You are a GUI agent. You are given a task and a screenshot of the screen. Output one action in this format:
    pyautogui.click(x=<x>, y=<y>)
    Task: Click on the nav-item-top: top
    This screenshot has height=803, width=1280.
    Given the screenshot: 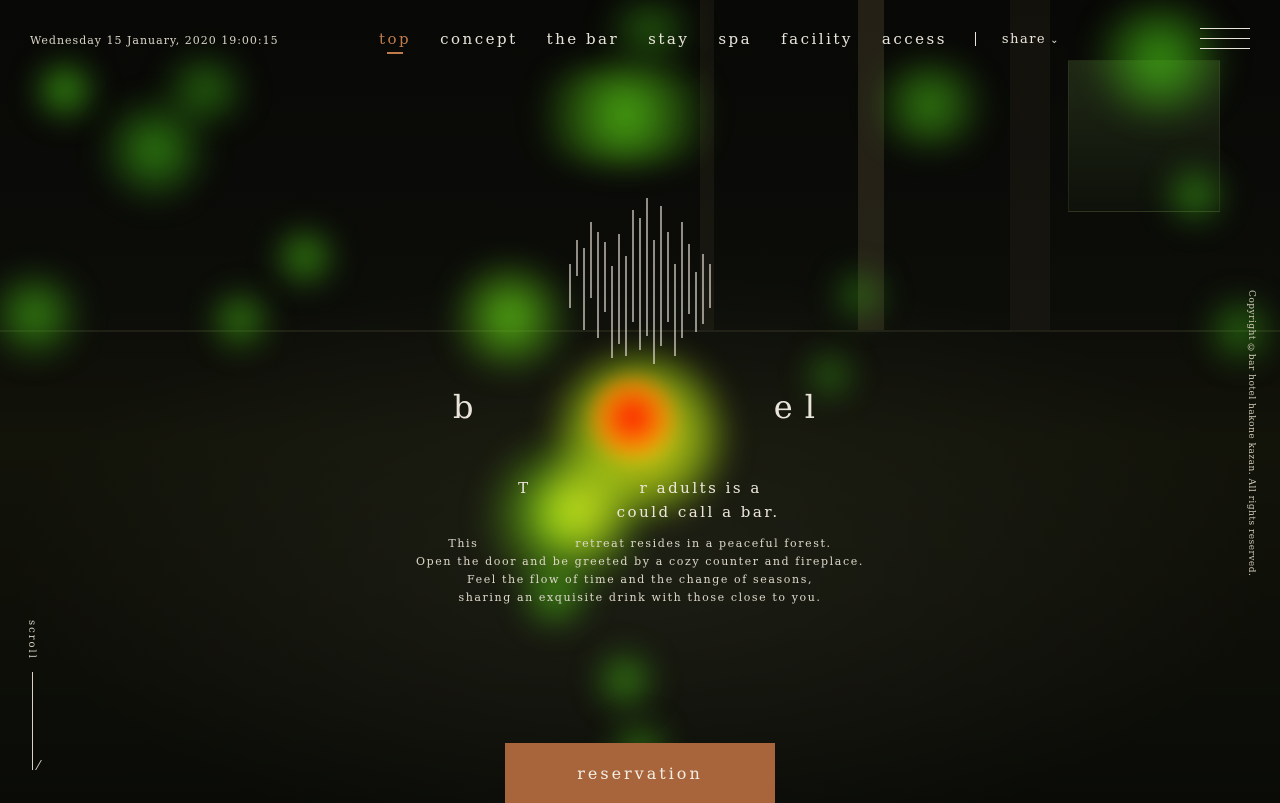 What is the action you would take?
    pyautogui.click(x=395, y=42)
    